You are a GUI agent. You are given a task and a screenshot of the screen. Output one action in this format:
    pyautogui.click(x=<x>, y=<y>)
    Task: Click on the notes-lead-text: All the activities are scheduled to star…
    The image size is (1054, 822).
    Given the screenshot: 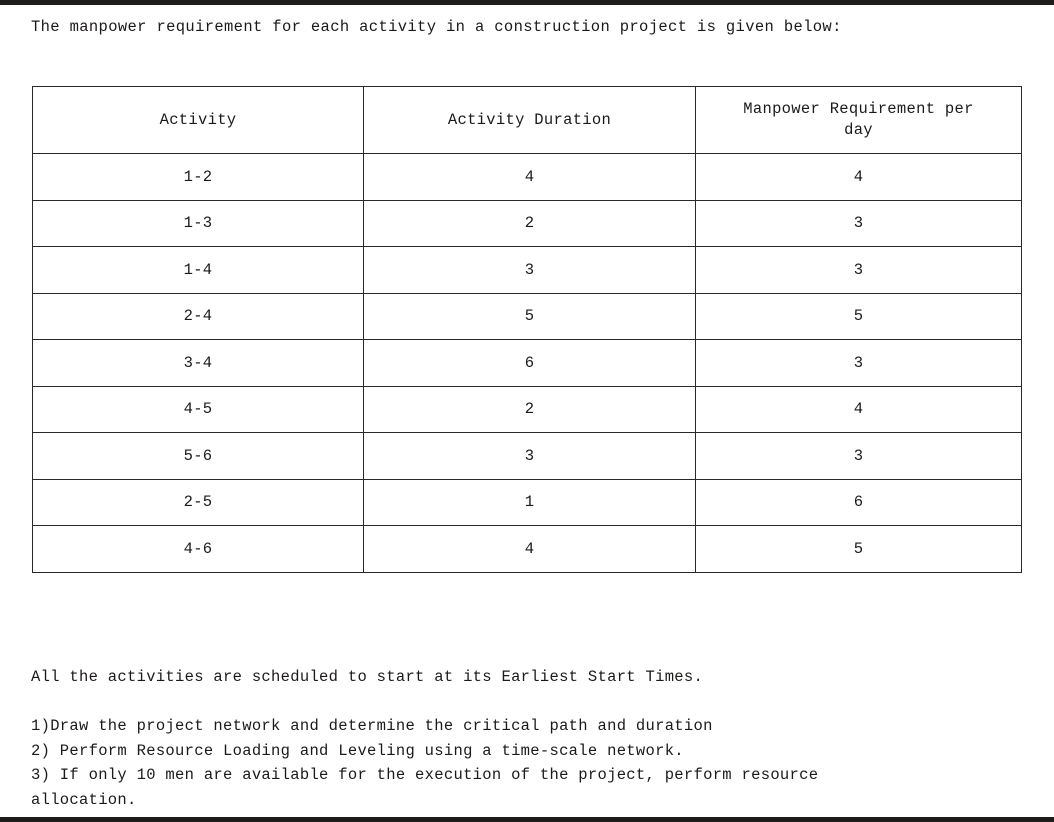 What is the action you would take?
    pyautogui.click(x=367, y=677)
    